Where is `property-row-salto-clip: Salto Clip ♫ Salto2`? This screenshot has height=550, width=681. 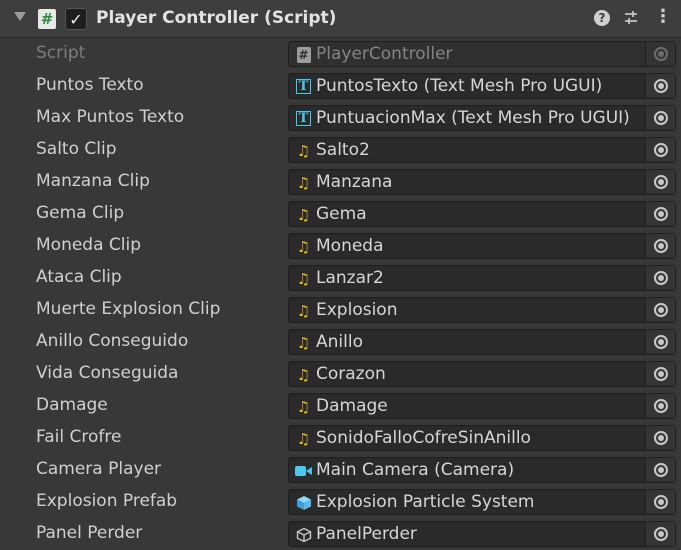
property-row-salto-clip: Salto Clip ♫ Salto2 is located at coordinates (340, 150).